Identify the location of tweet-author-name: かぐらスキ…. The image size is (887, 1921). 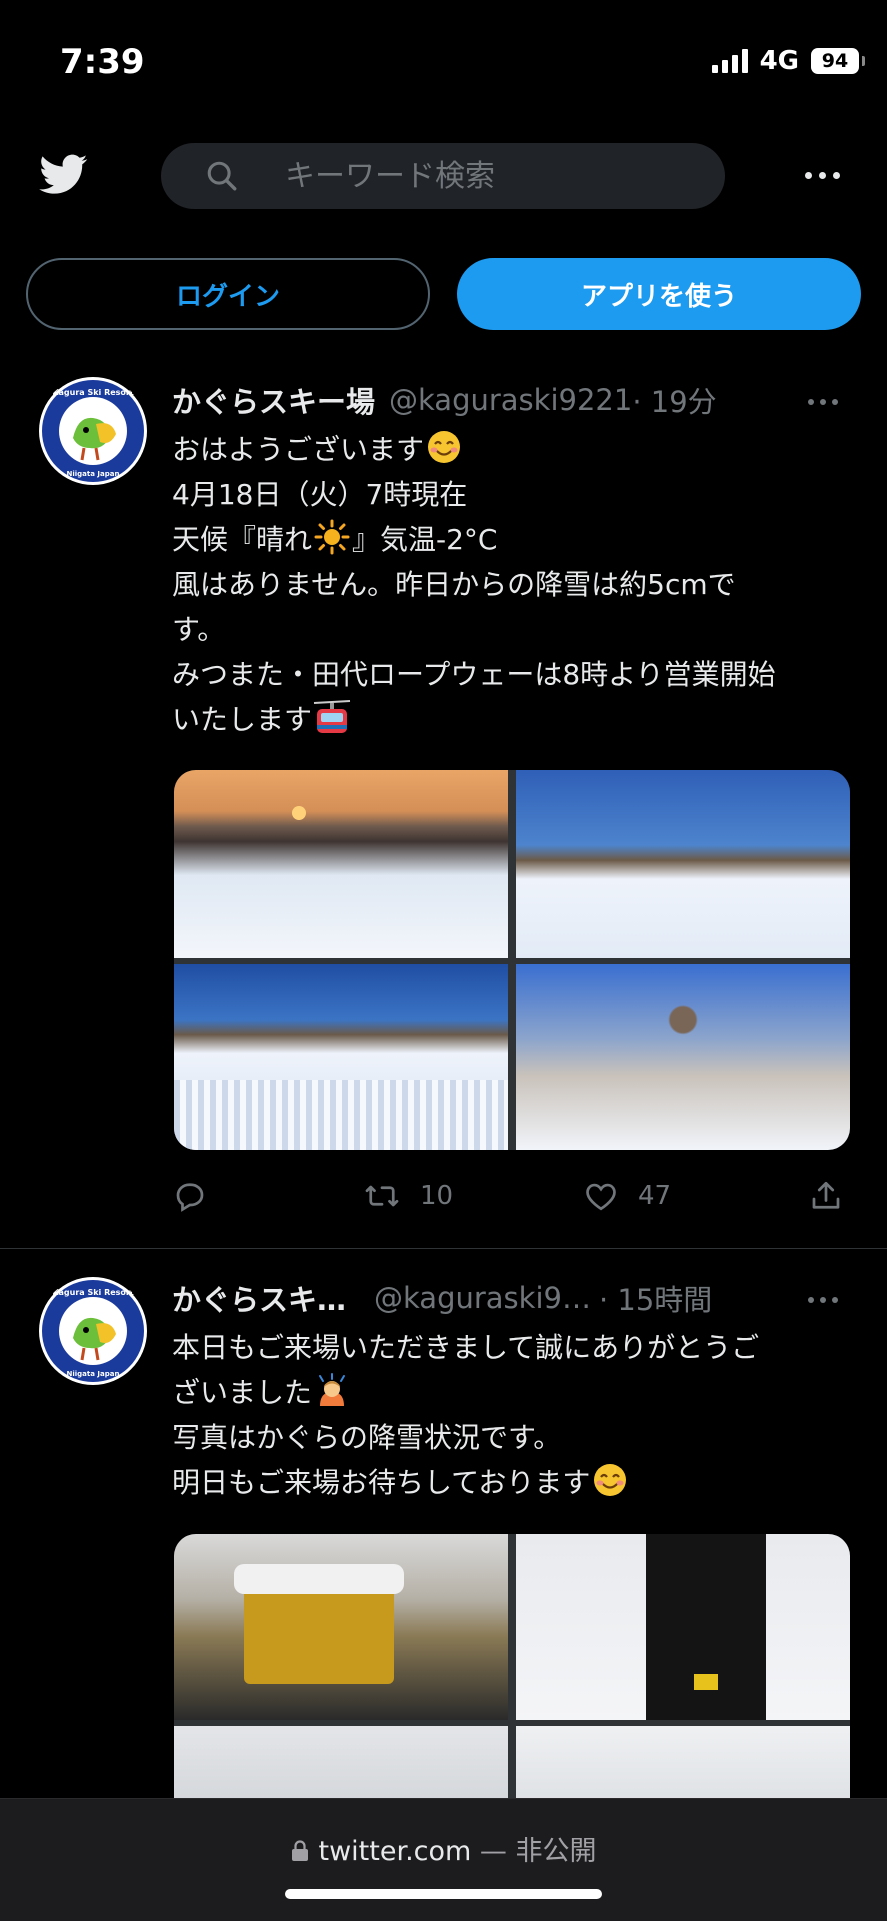
(259, 1298).